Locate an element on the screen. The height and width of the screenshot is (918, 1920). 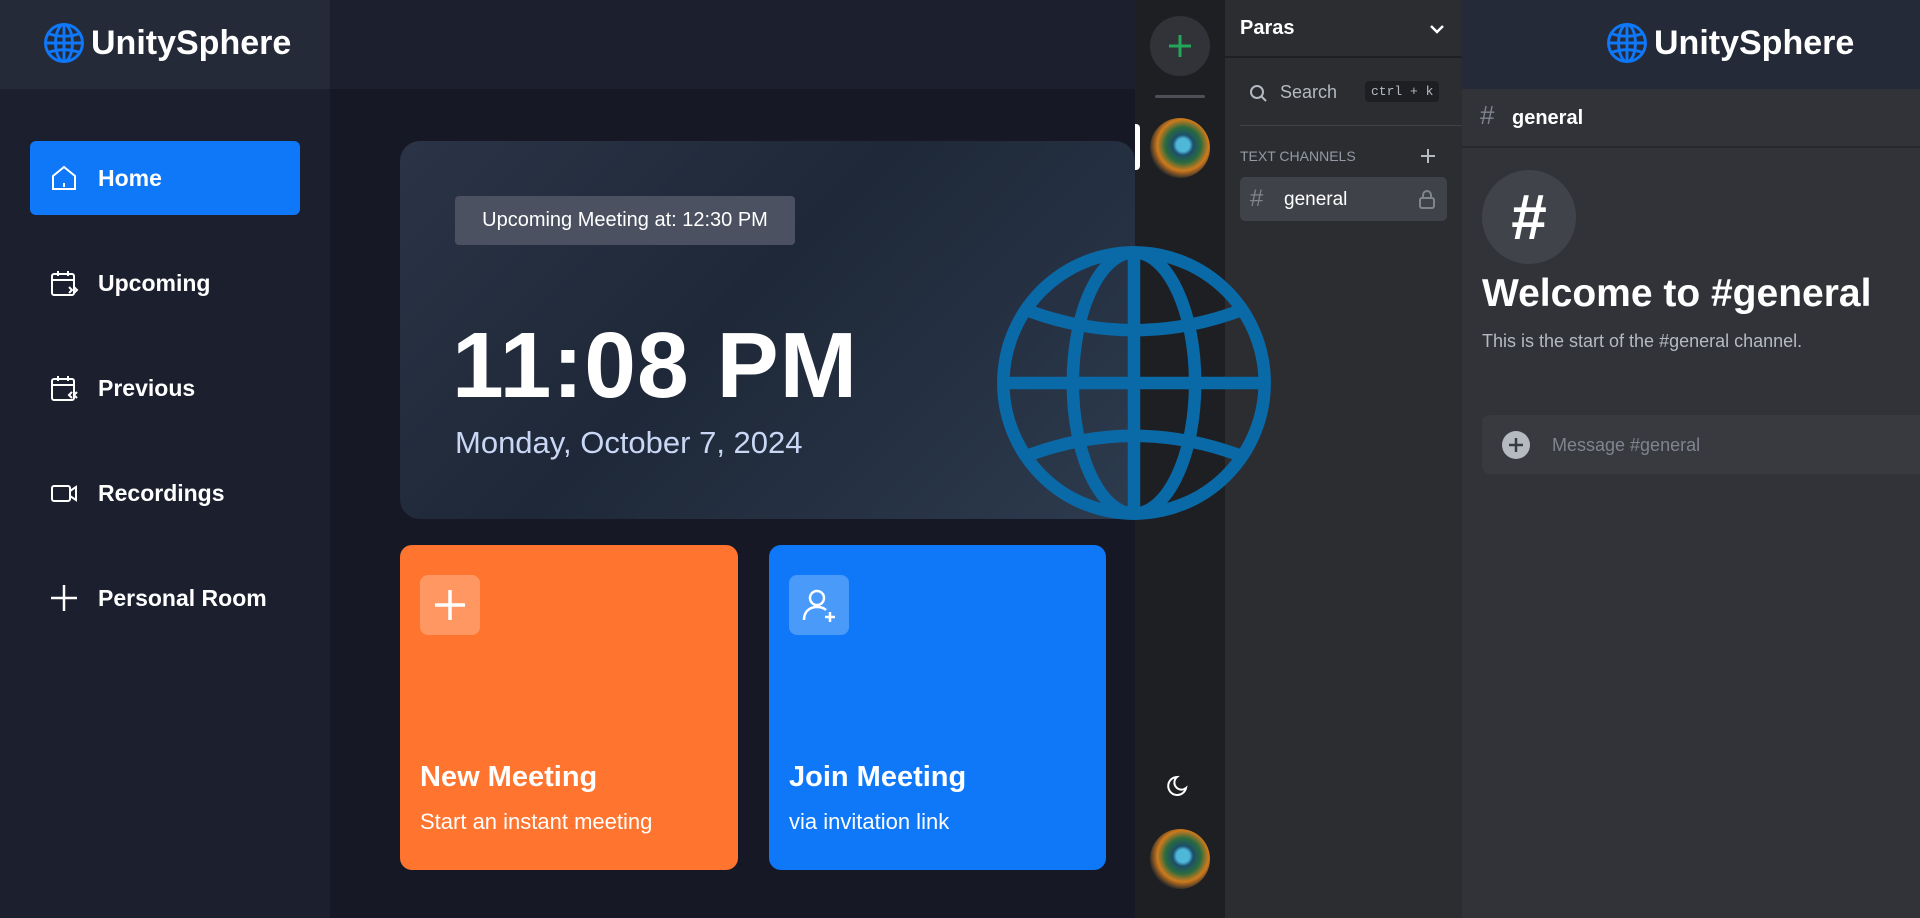
theme-toggle is located at coordinates (1179, 787).